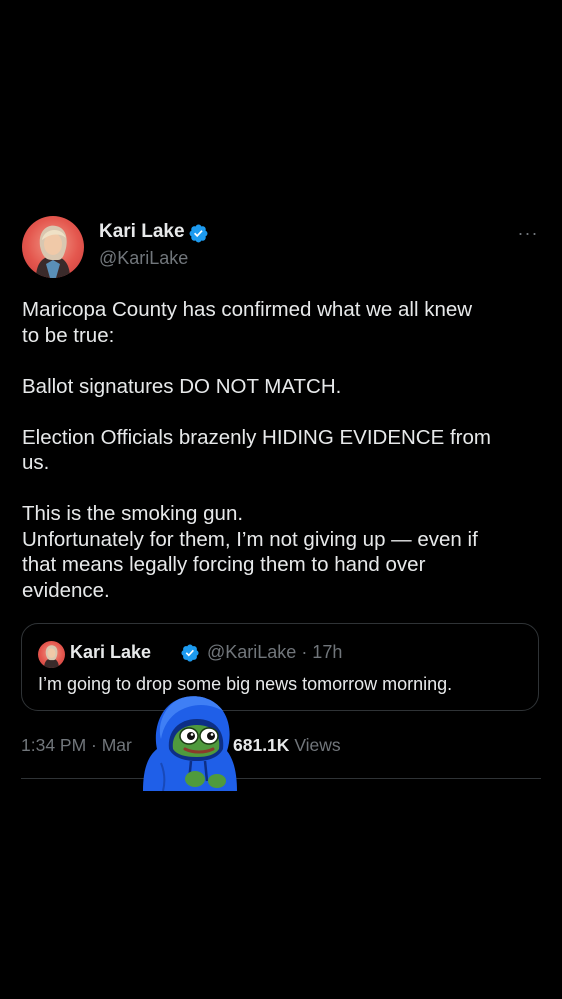 The width and height of the screenshot is (562, 999). What do you see at coordinates (143, 258) in the screenshot?
I see `author-handle: @KariLake` at bounding box center [143, 258].